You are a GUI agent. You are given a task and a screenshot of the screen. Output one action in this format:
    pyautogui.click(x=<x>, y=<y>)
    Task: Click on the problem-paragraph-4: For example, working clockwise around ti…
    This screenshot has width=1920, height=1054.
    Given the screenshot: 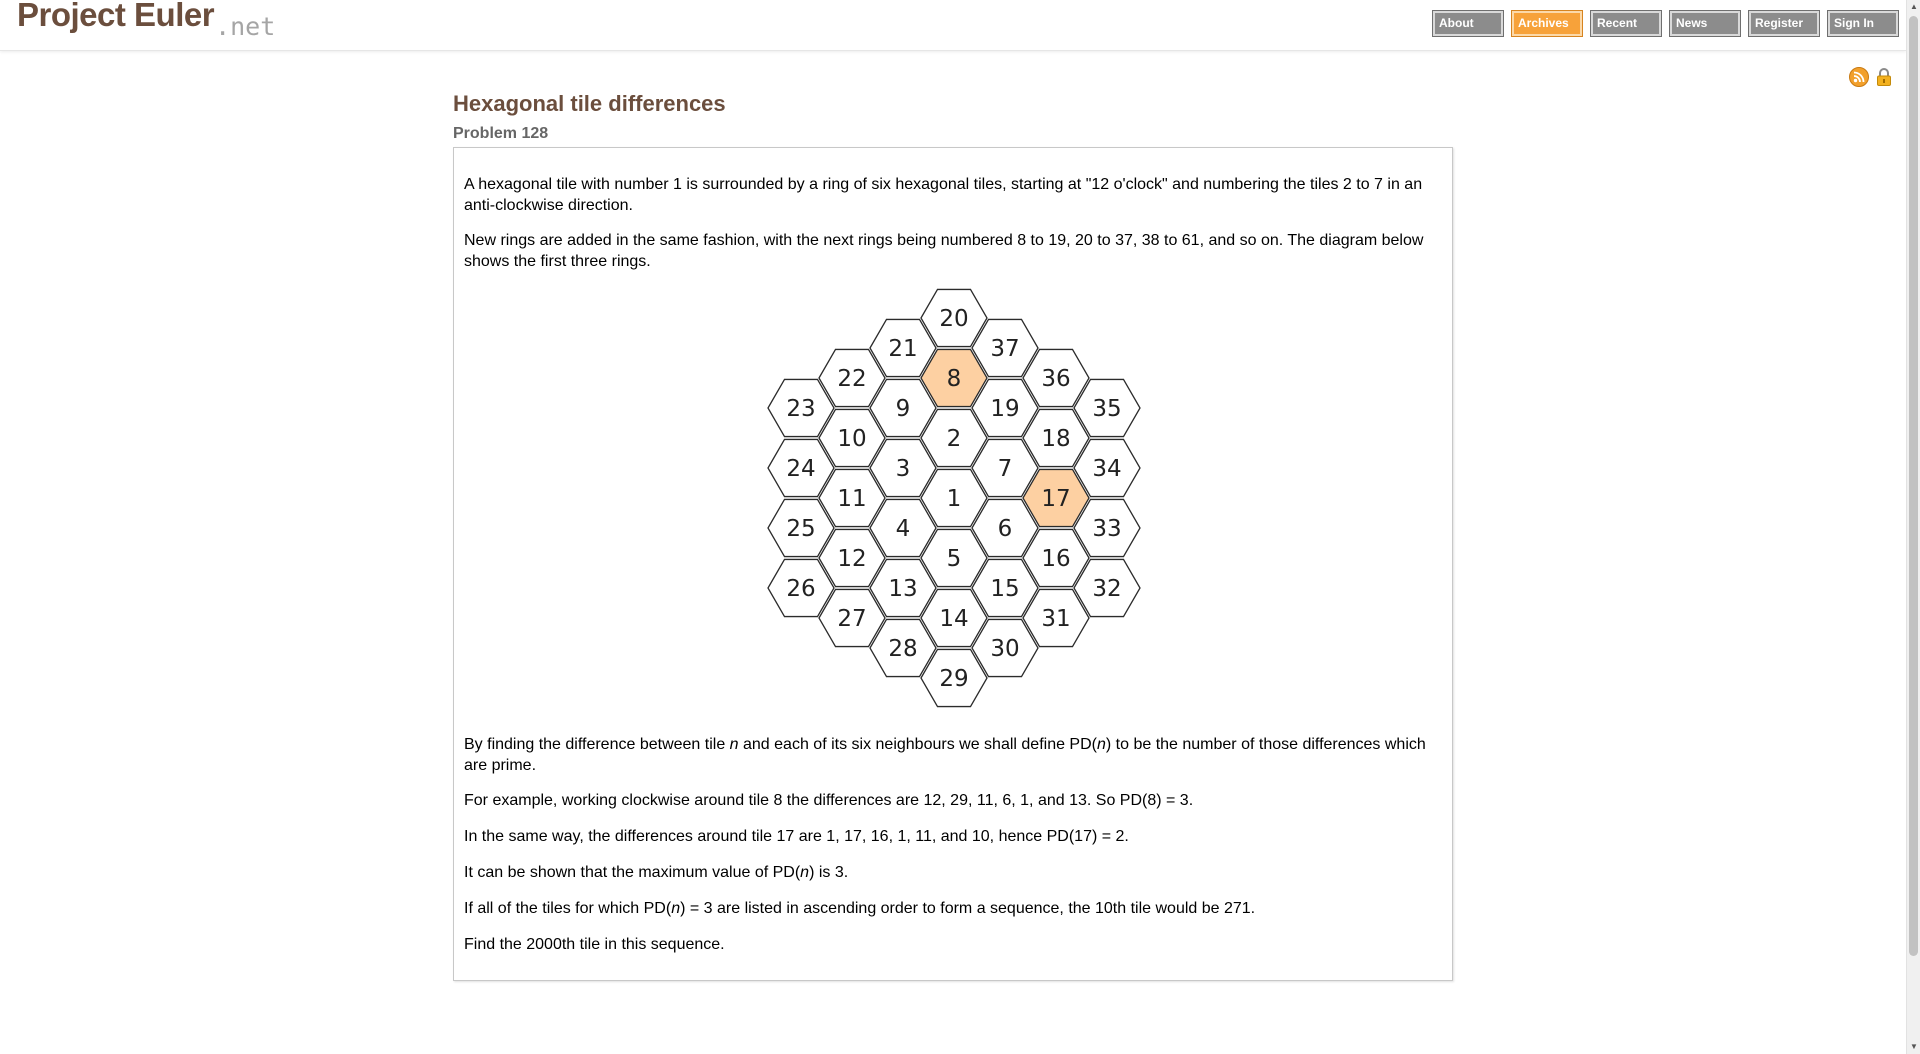 What is the action you would take?
    pyautogui.click(x=829, y=800)
    